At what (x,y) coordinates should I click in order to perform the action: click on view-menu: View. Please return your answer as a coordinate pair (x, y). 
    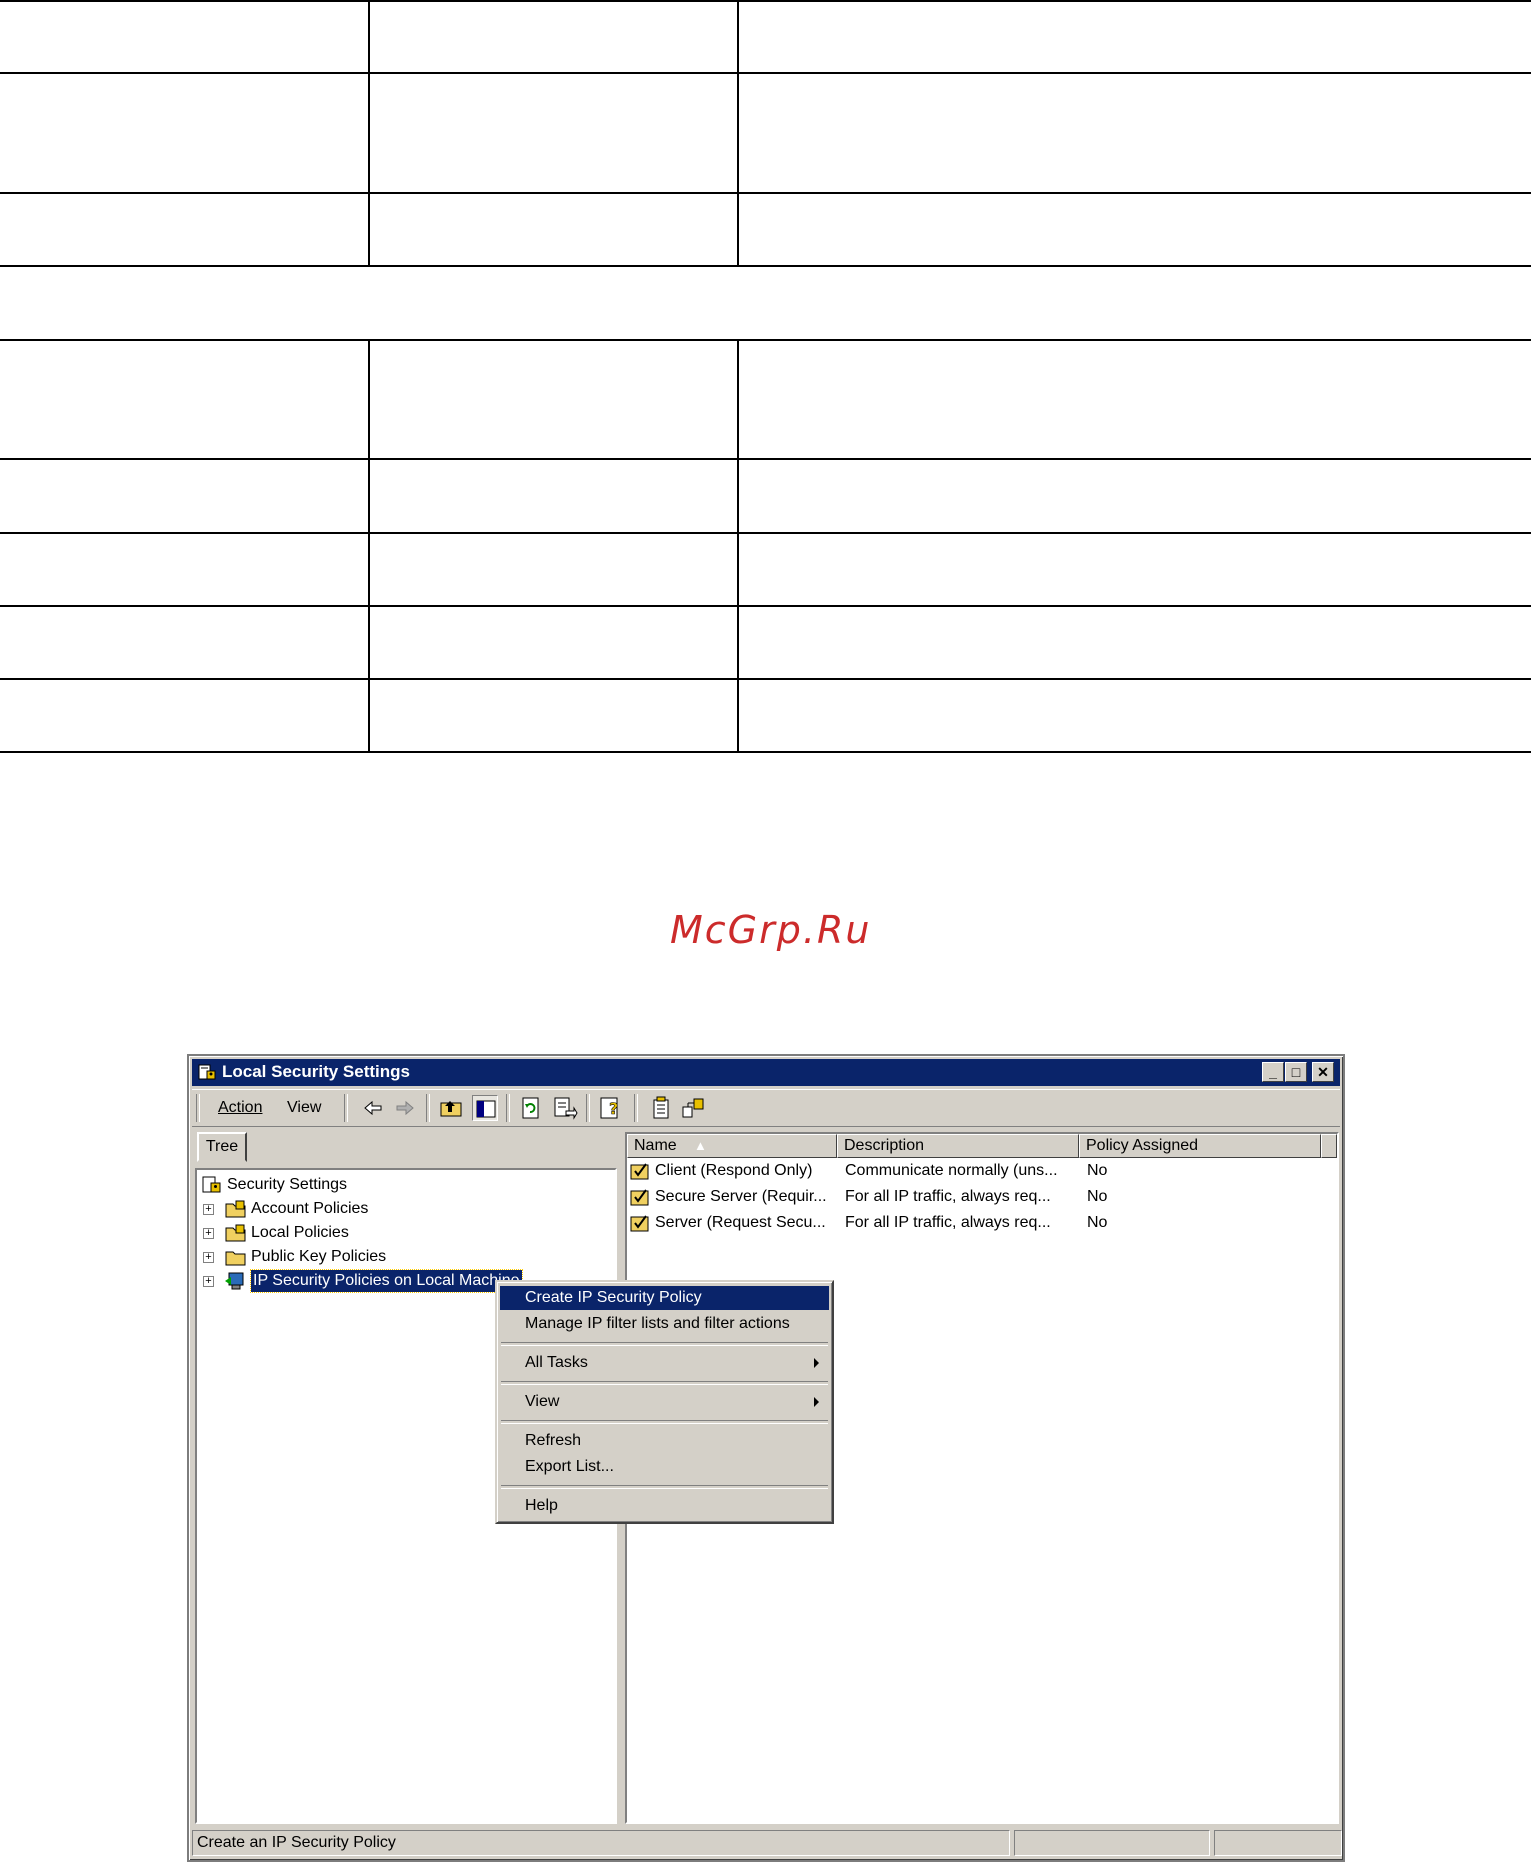
    Looking at the image, I should click on (304, 1108).